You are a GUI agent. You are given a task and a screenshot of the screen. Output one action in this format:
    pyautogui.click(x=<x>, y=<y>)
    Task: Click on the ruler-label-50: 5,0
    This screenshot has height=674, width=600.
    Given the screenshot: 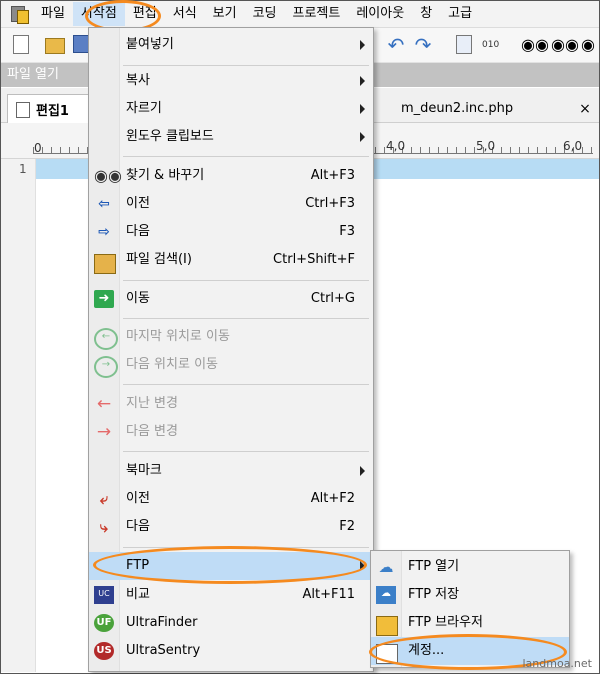 What is the action you would take?
    pyautogui.click(x=486, y=146)
    